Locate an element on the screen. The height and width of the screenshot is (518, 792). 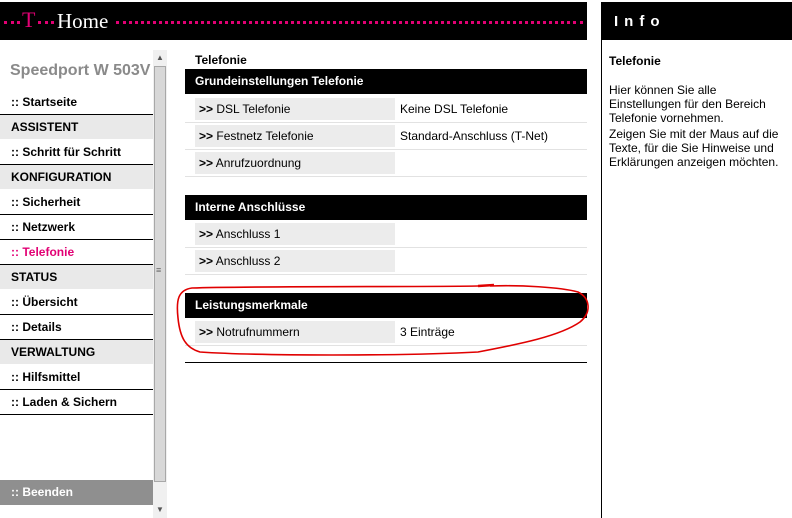
red-highlight-annotation is located at coordinates (382, 319).